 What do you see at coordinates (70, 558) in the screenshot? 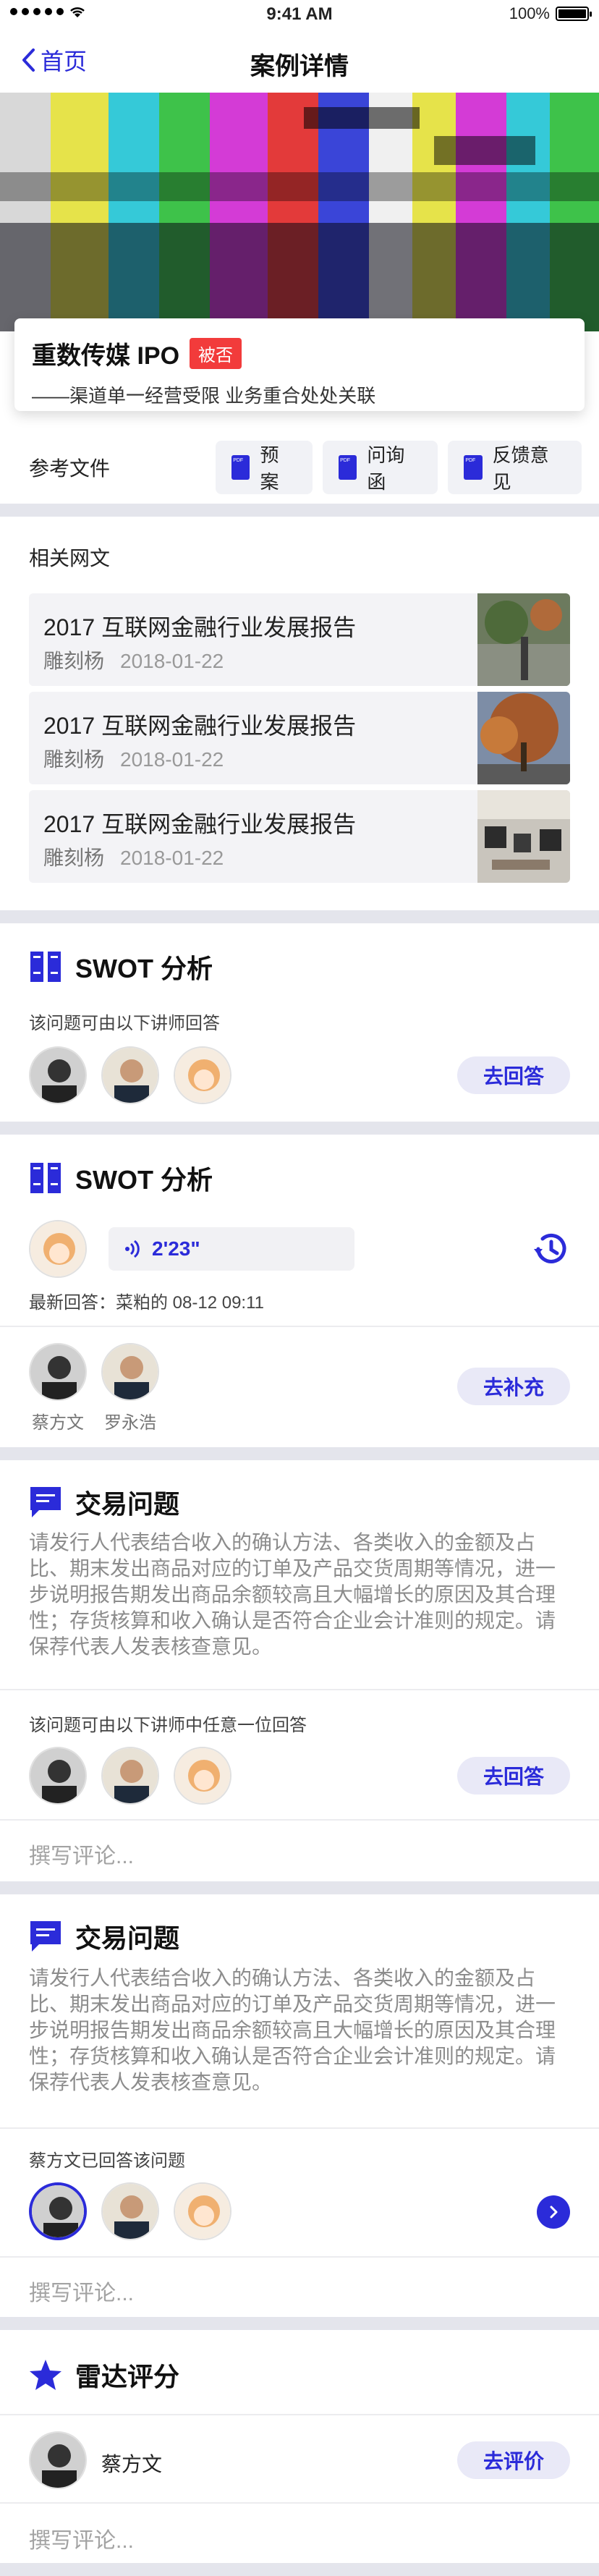
I see `articles-heading: 相关网文` at bounding box center [70, 558].